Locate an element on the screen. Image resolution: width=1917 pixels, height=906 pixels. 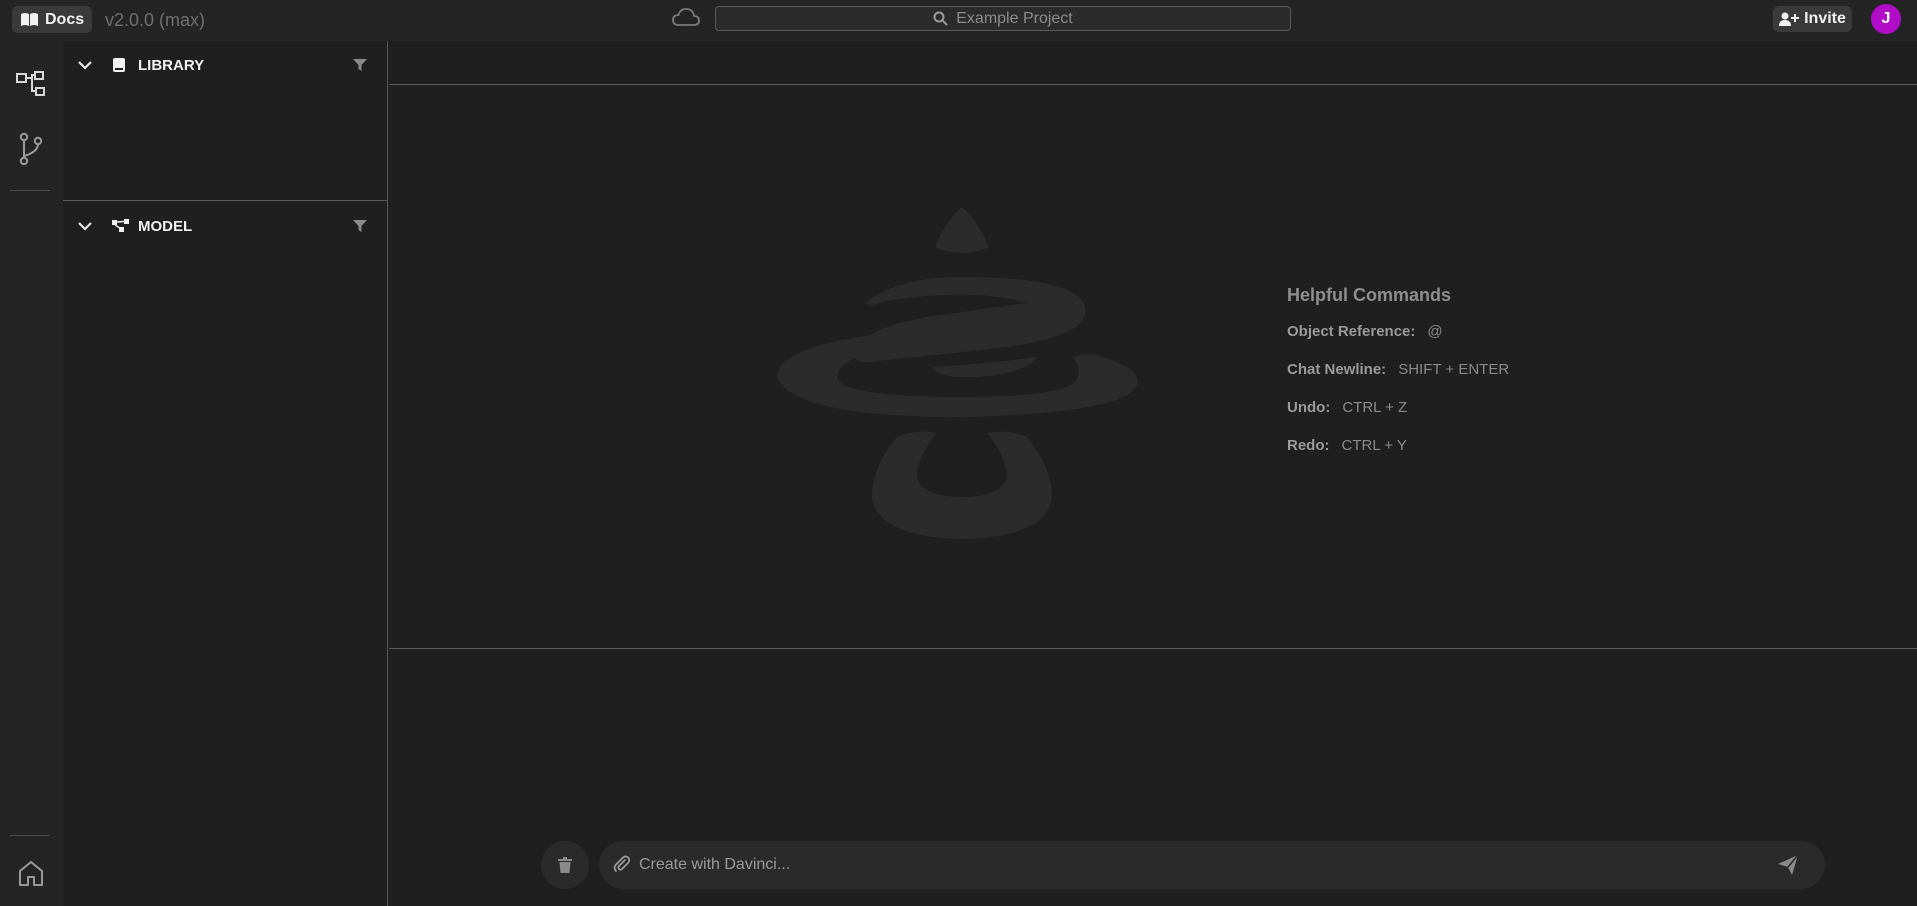
chat-box is located at coordinates (1212, 865).